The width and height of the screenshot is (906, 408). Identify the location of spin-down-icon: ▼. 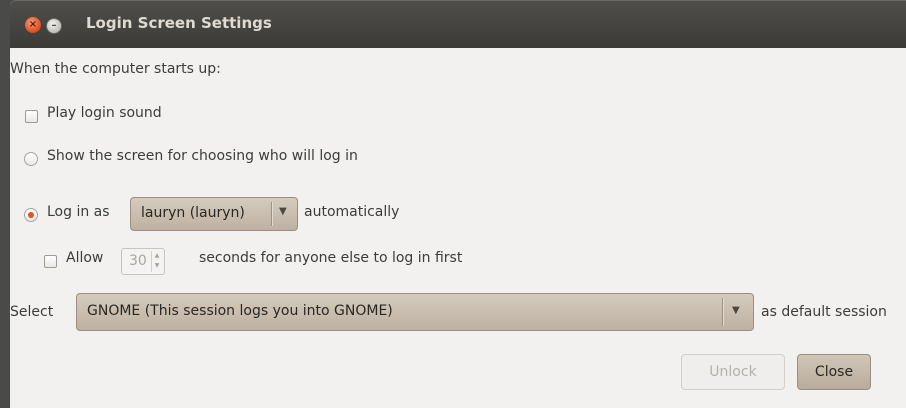
(157, 266).